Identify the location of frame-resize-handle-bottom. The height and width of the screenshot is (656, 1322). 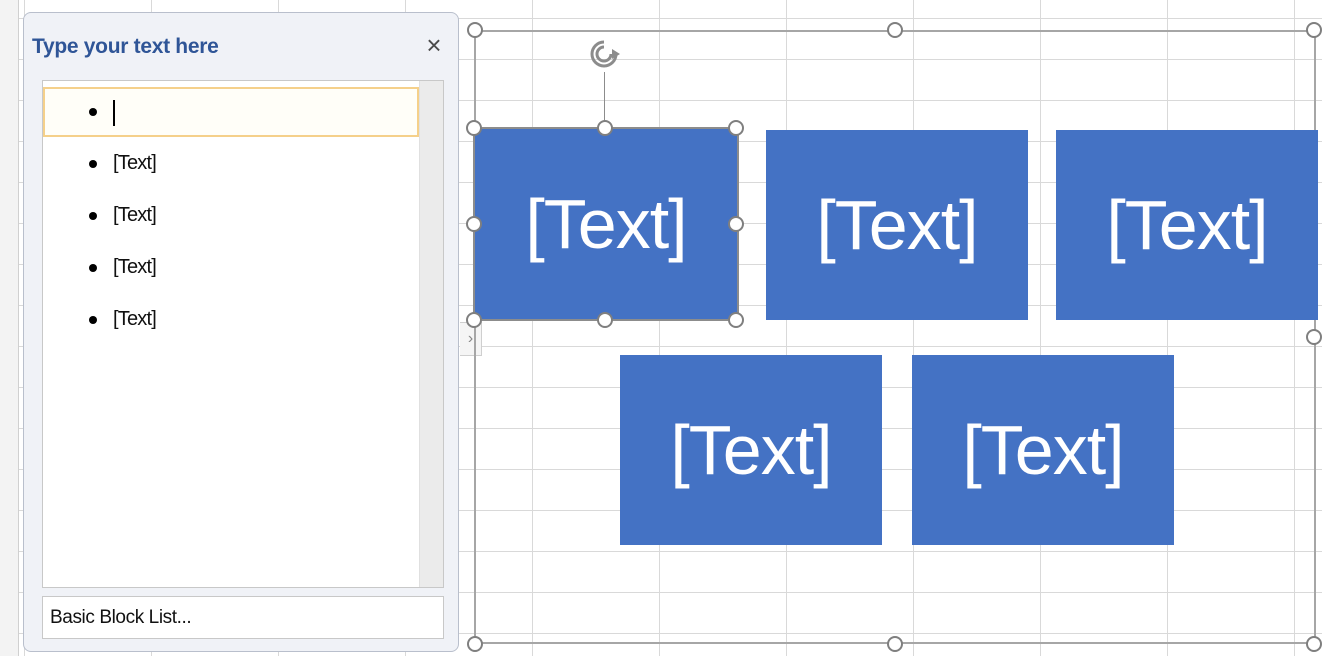
(895, 644).